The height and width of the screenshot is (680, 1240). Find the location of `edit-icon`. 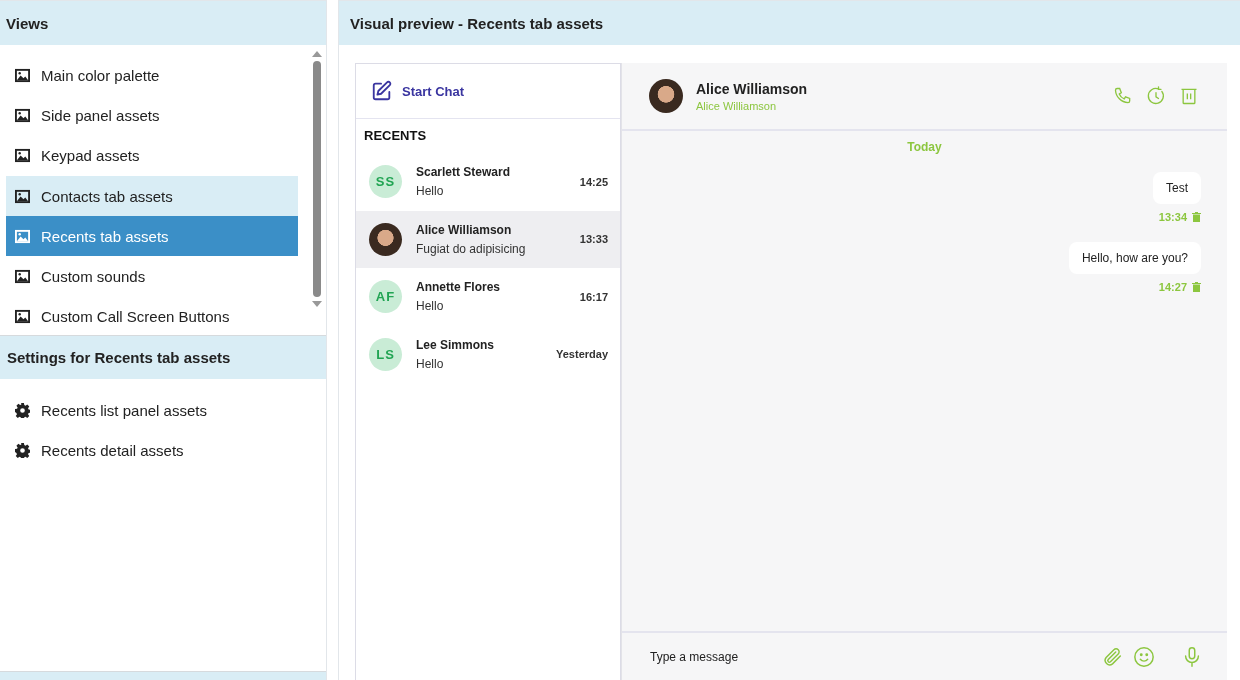

edit-icon is located at coordinates (382, 91).